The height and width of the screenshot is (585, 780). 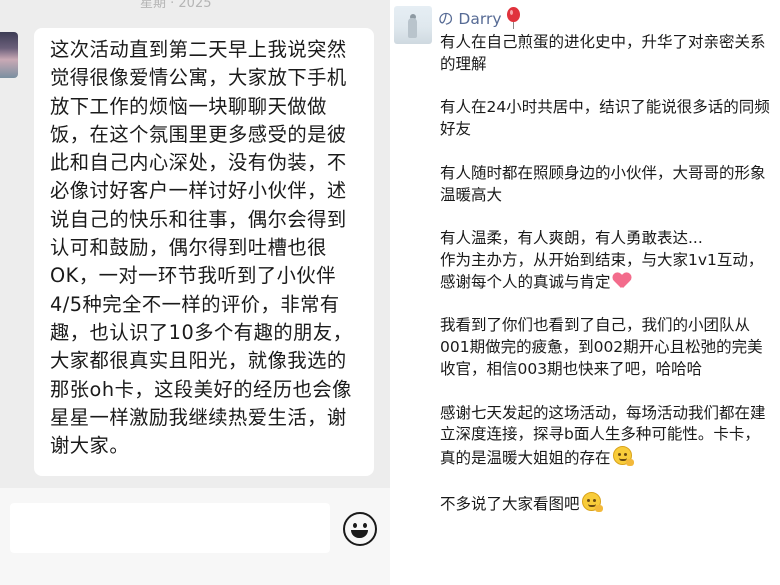 What do you see at coordinates (359, 534) in the screenshot?
I see `mouth` at bounding box center [359, 534].